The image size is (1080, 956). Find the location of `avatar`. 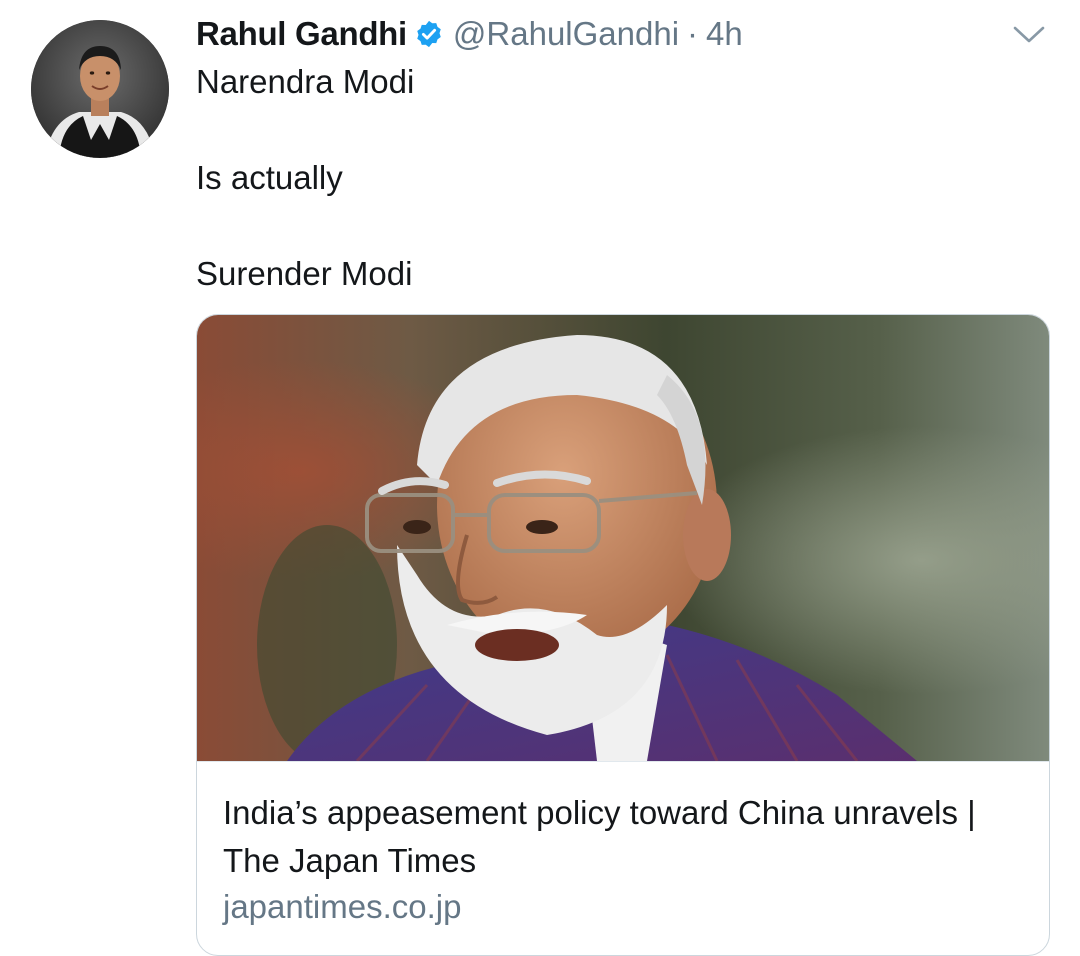

avatar is located at coordinates (100, 89).